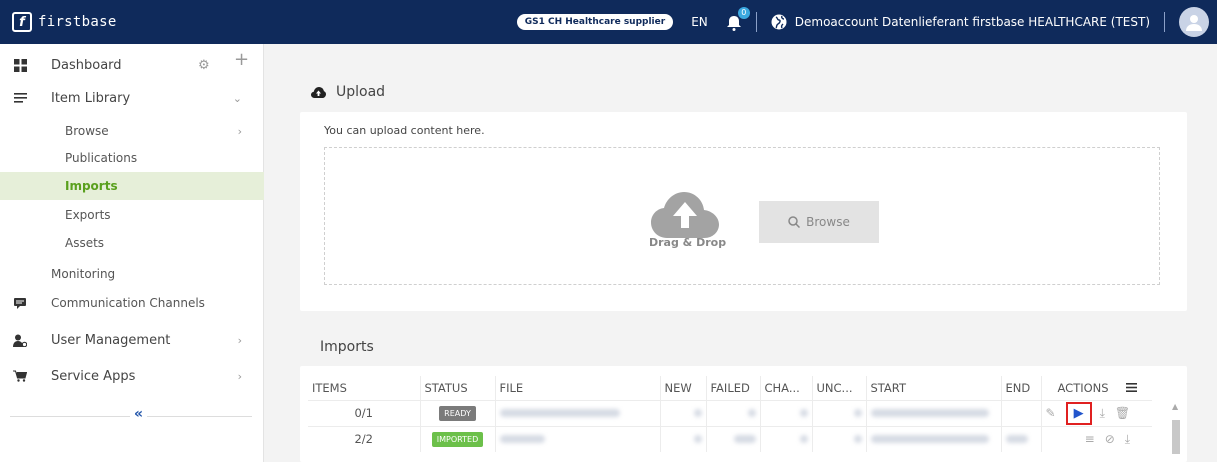 The image size is (1217, 462). I want to click on table-scrollbar: ▲, so click(1176, 428).